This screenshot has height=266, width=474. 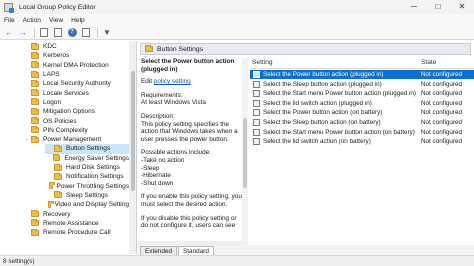 I want to click on column-header-state: State, so click(x=428, y=62).